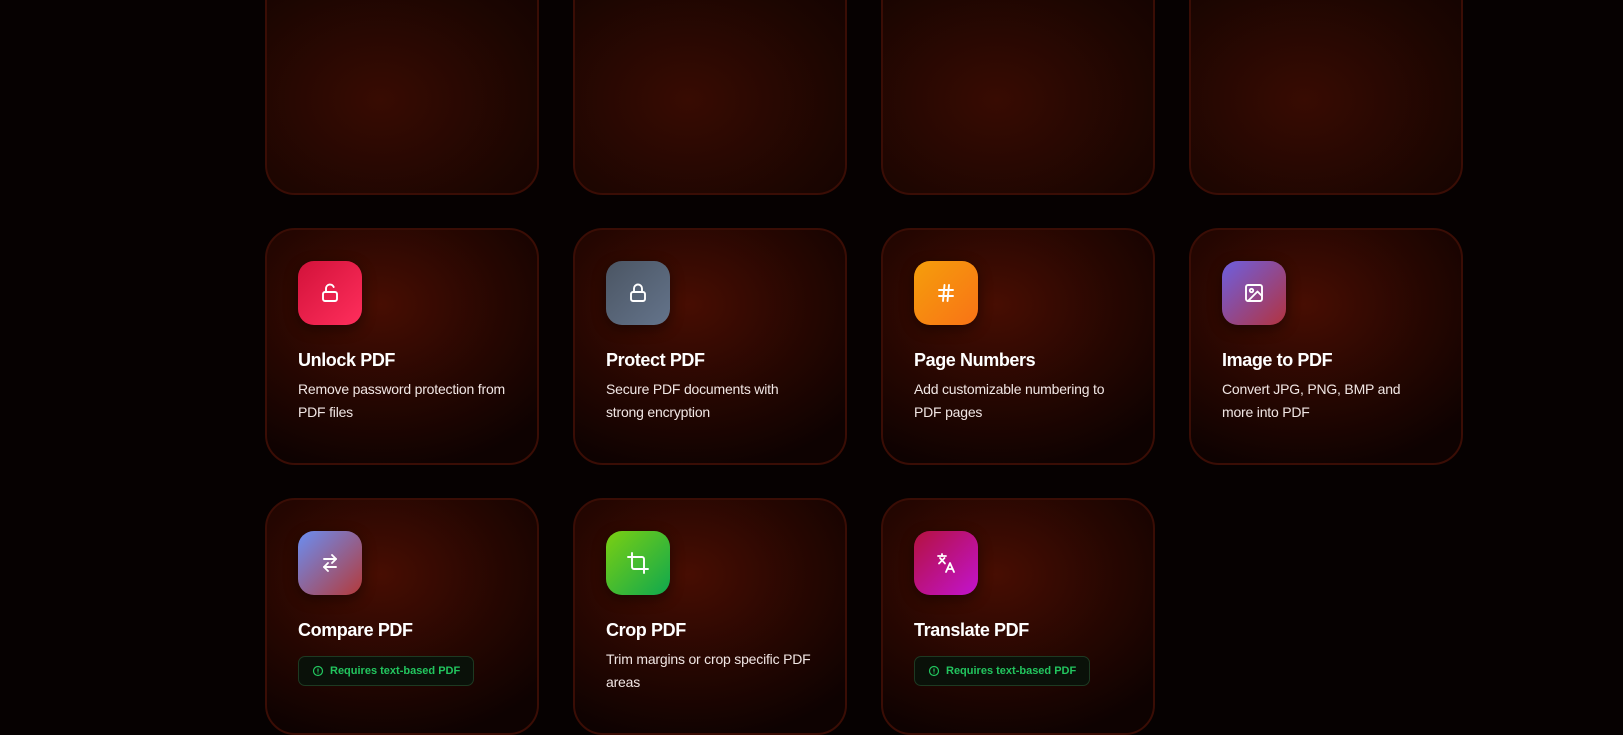  What do you see at coordinates (638, 563) in the screenshot?
I see `crop-icon` at bounding box center [638, 563].